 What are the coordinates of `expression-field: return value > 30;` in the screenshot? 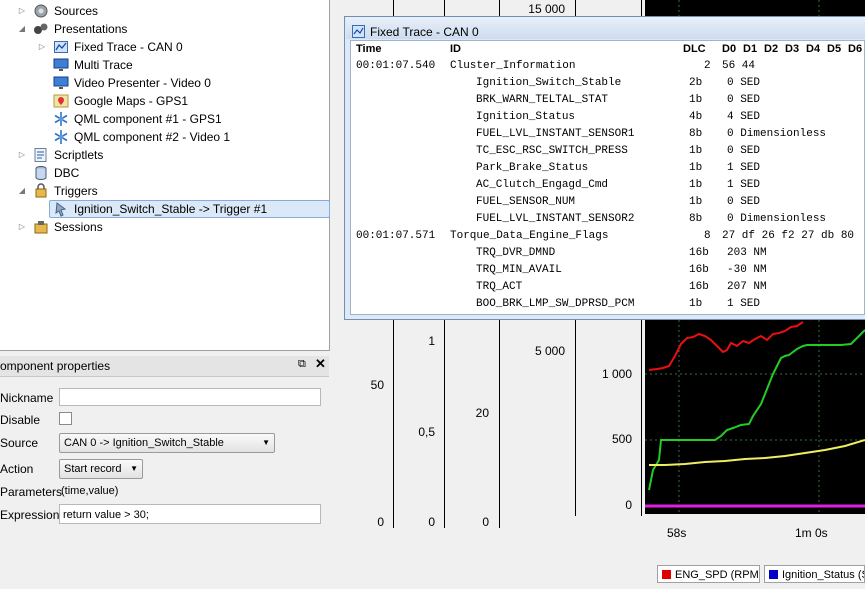 It's located at (190, 514).